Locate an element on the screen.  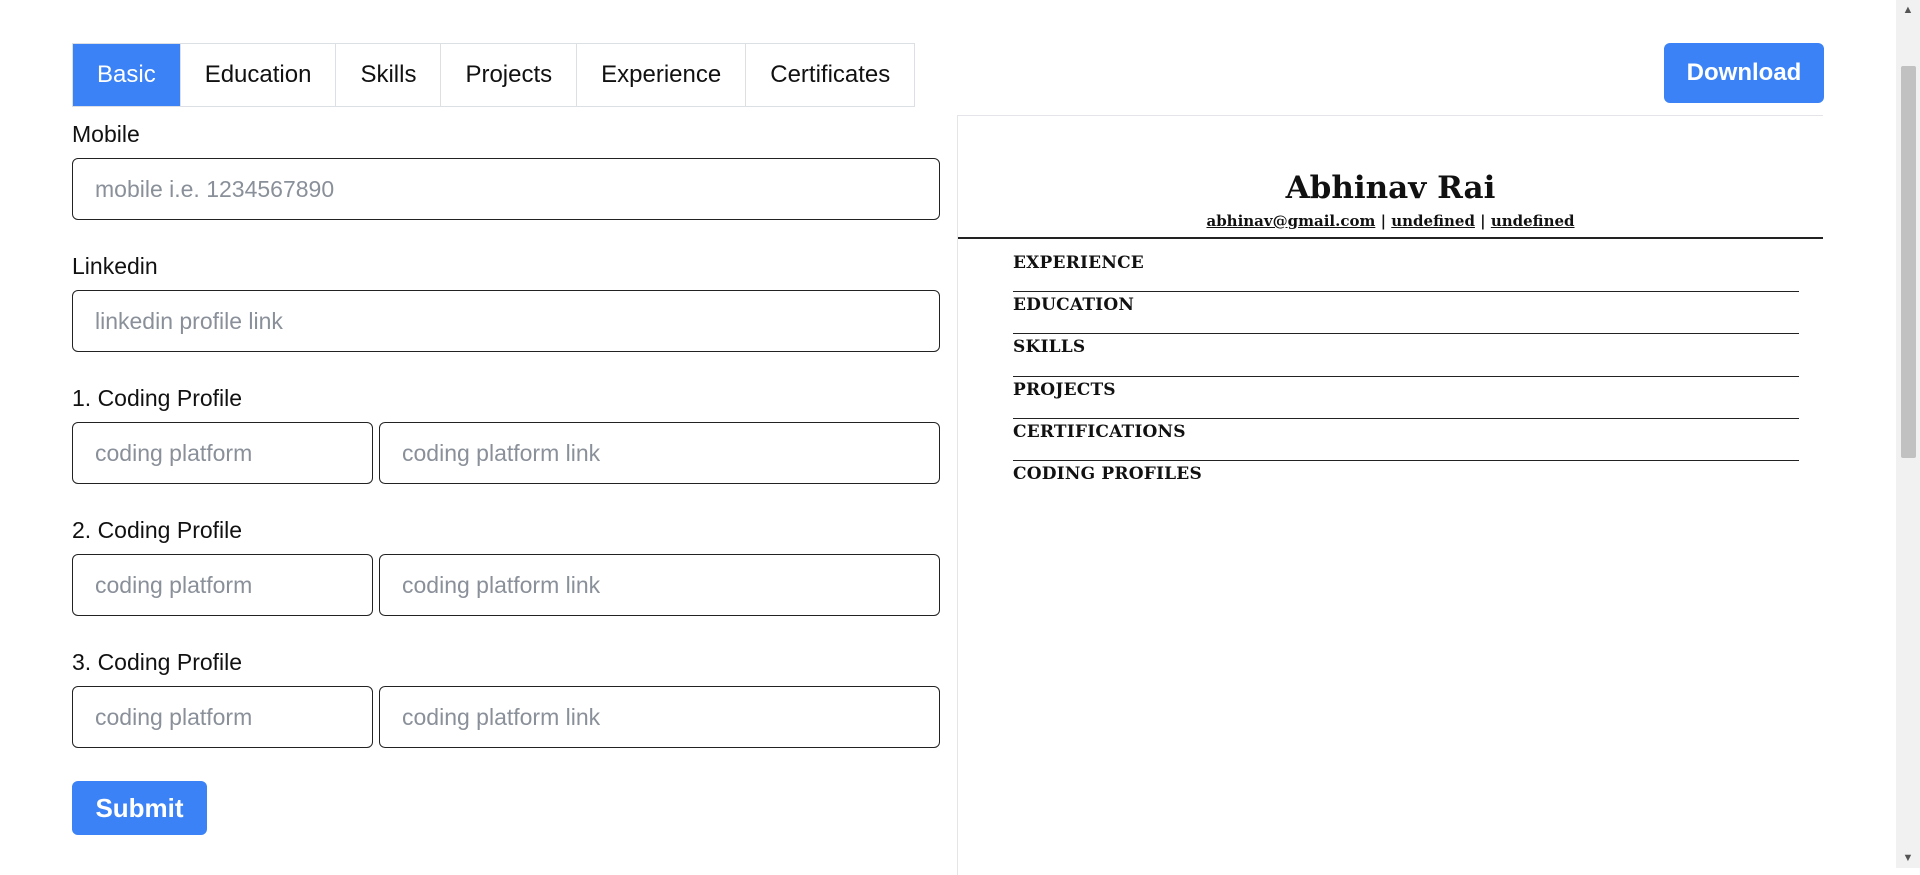
coding-profile-1-group: 1. Coding Profile is located at coordinates (506, 433).